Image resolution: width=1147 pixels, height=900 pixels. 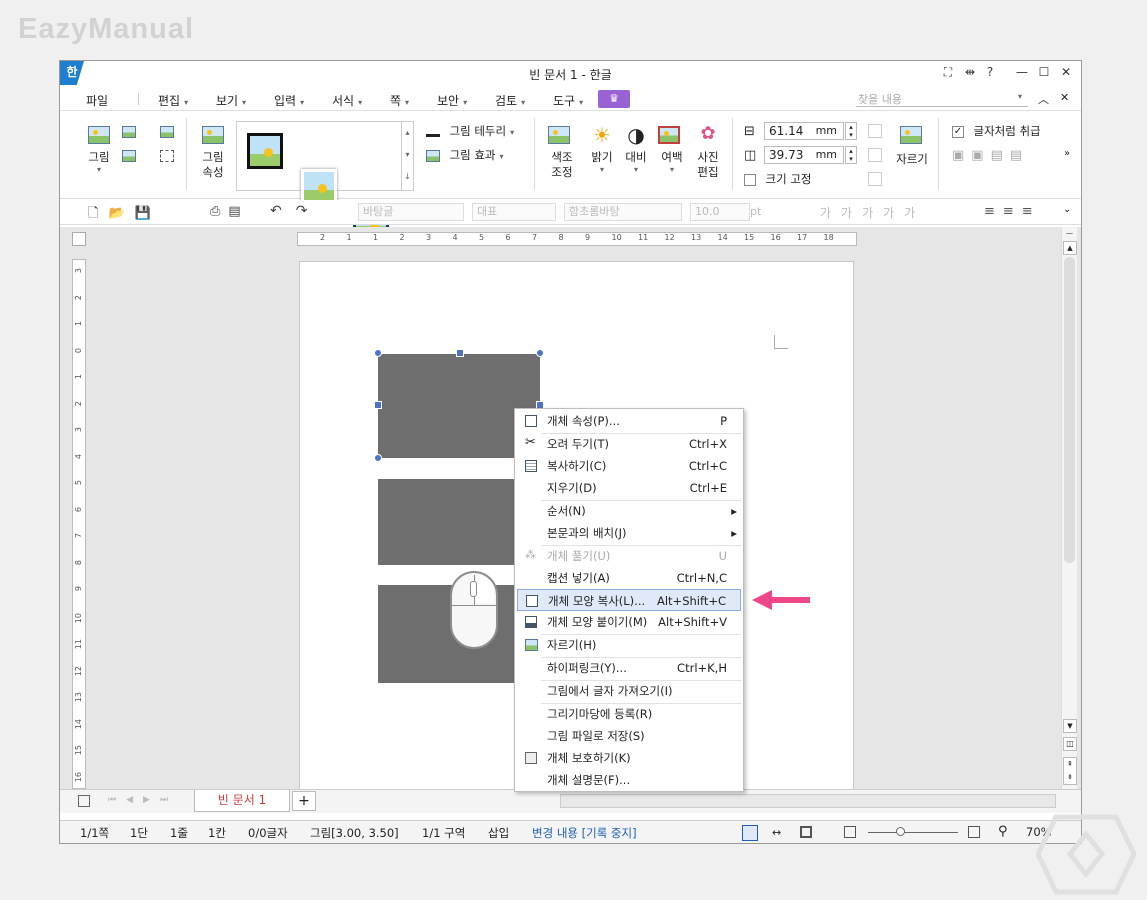 I want to click on split-view-icon: ⇹, so click(x=970, y=74).